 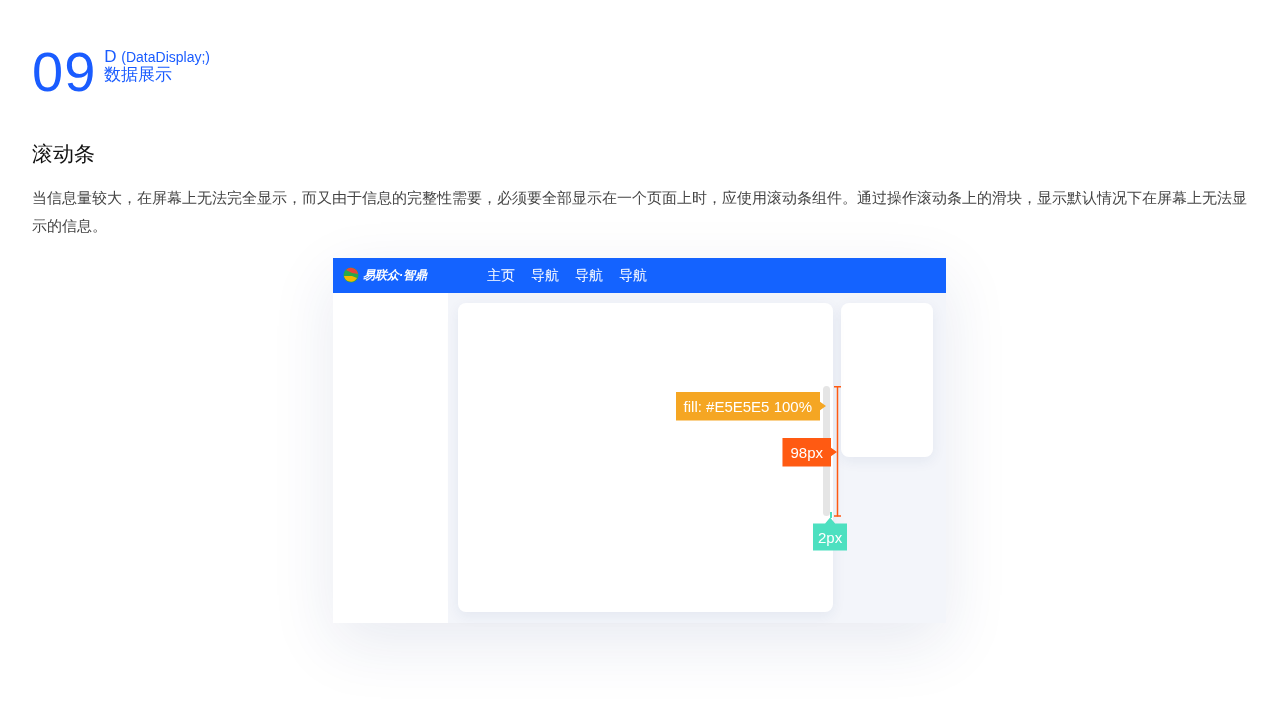 I want to click on category-subtitle: 数据展示, so click(x=138, y=75).